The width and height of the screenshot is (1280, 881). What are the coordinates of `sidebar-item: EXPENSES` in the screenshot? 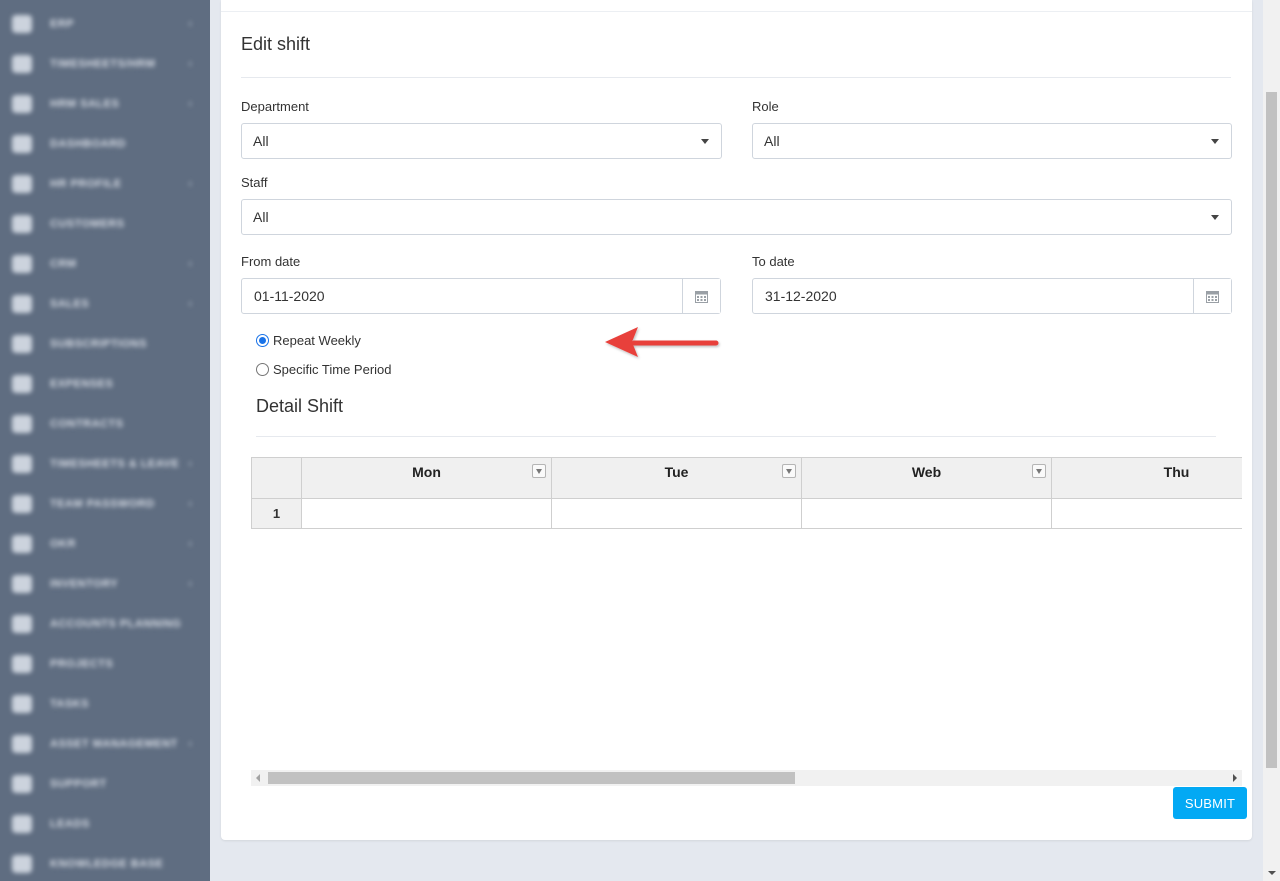 It's located at (105, 384).